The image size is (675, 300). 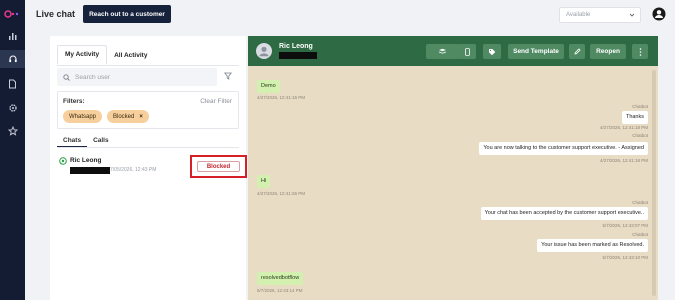 What do you see at coordinates (632, 15) in the screenshot?
I see `chevron-down-icon` at bounding box center [632, 15].